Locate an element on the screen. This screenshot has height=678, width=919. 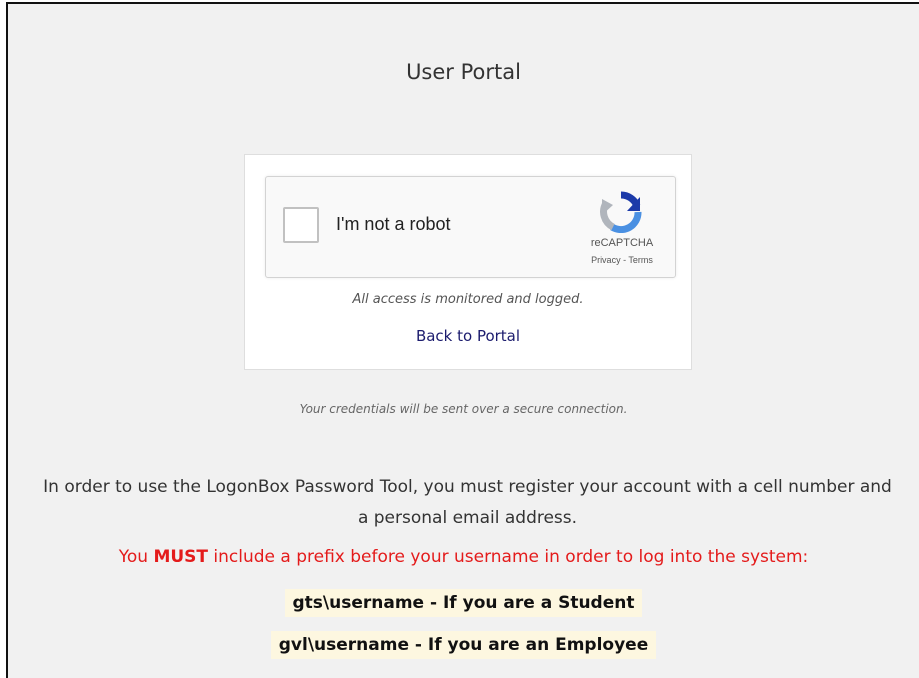
monitored-notice: All access is monitored and logged. is located at coordinates (468, 299).